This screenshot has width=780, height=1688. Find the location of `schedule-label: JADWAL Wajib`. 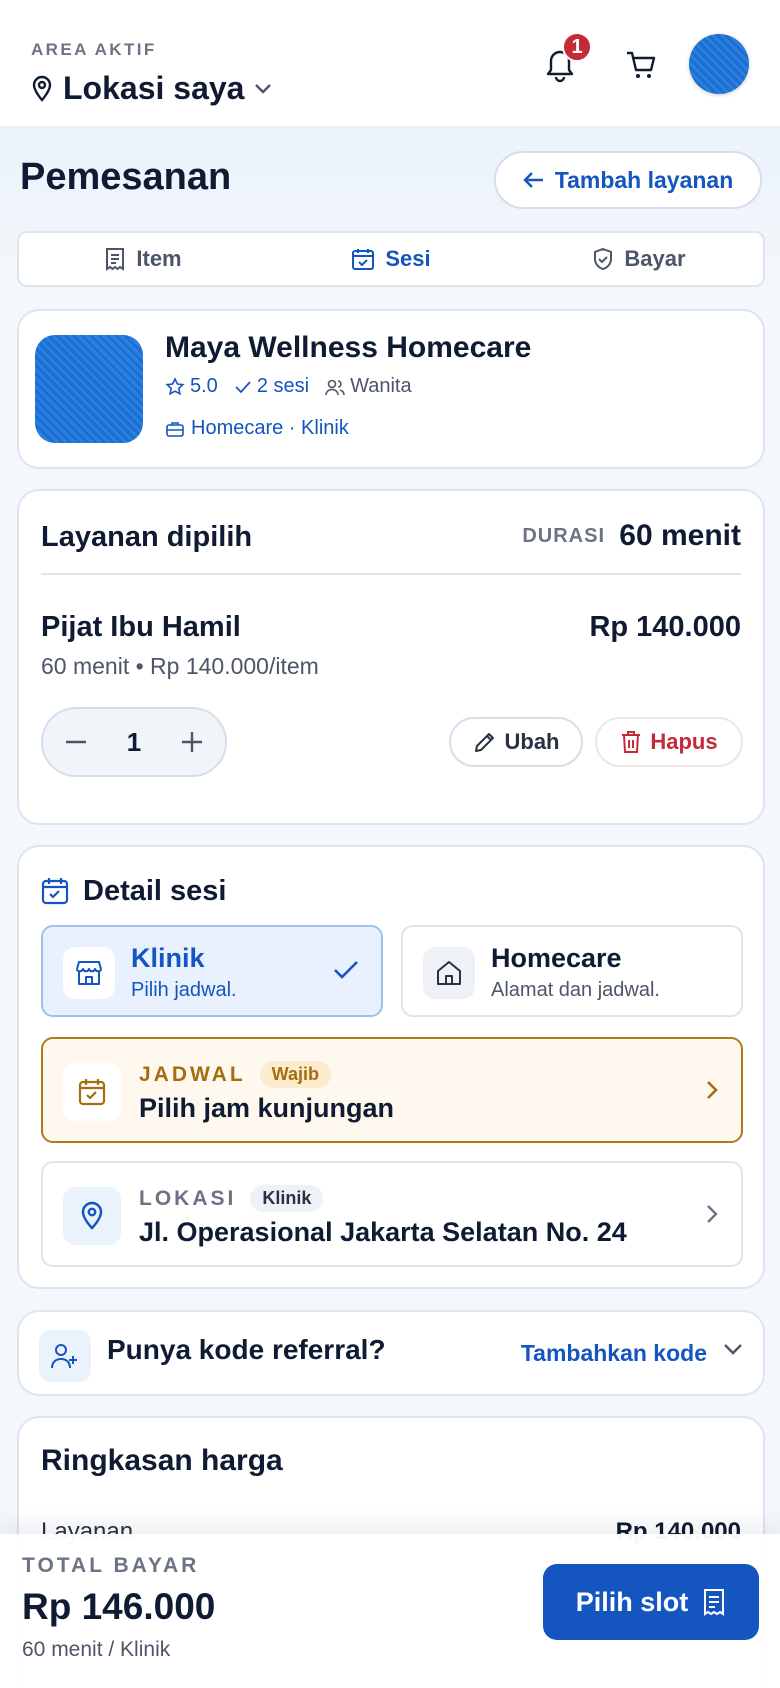

schedule-label: JADWAL Wajib is located at coordinates (235, 1074).